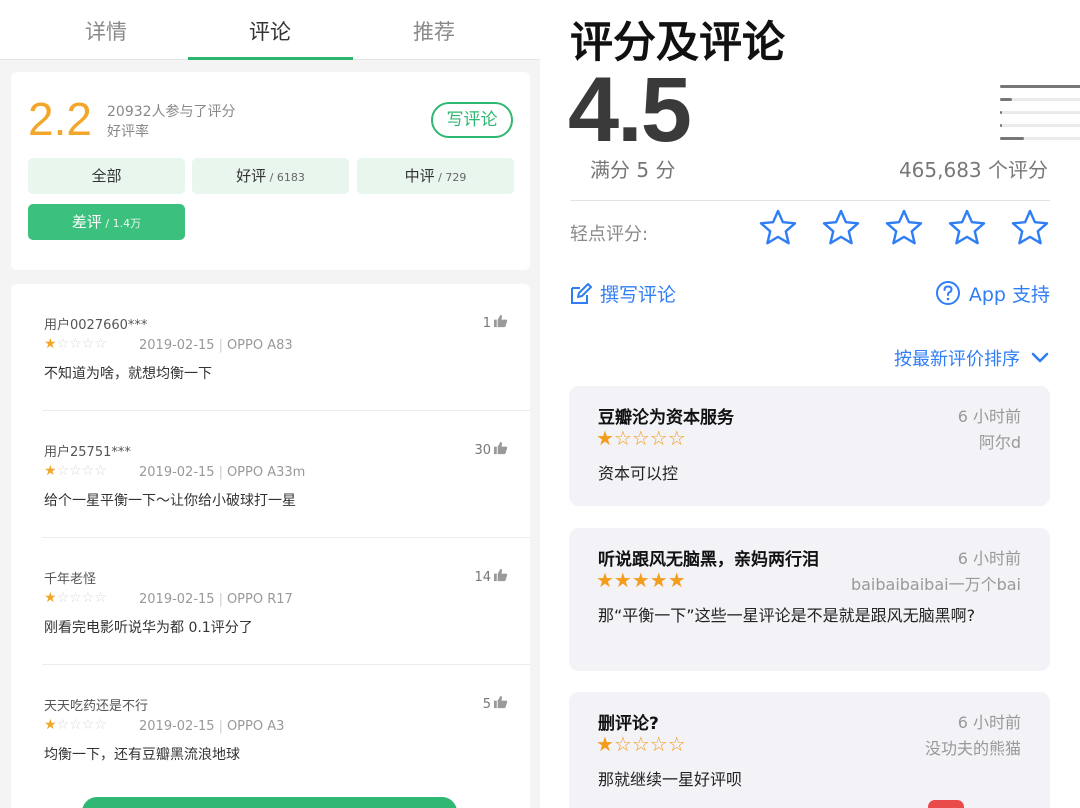  What do you see at coordinates (972, 748) in the screenshot?
I see `review-author: 没功夫的熊猫` at bounding box center [972, 748].